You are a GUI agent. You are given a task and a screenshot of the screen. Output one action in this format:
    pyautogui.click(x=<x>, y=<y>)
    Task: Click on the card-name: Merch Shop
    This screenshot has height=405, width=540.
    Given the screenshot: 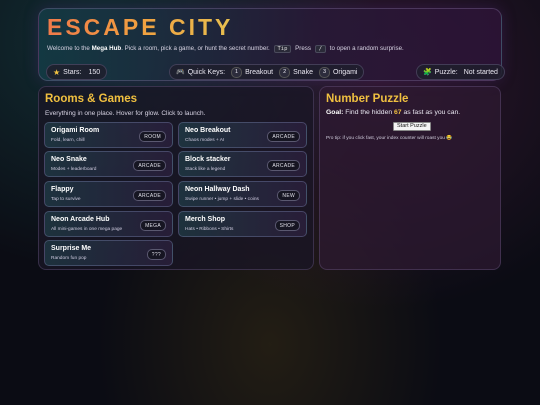 What is the action you would take?
    pyautogui.click(x=205, y=219)
    